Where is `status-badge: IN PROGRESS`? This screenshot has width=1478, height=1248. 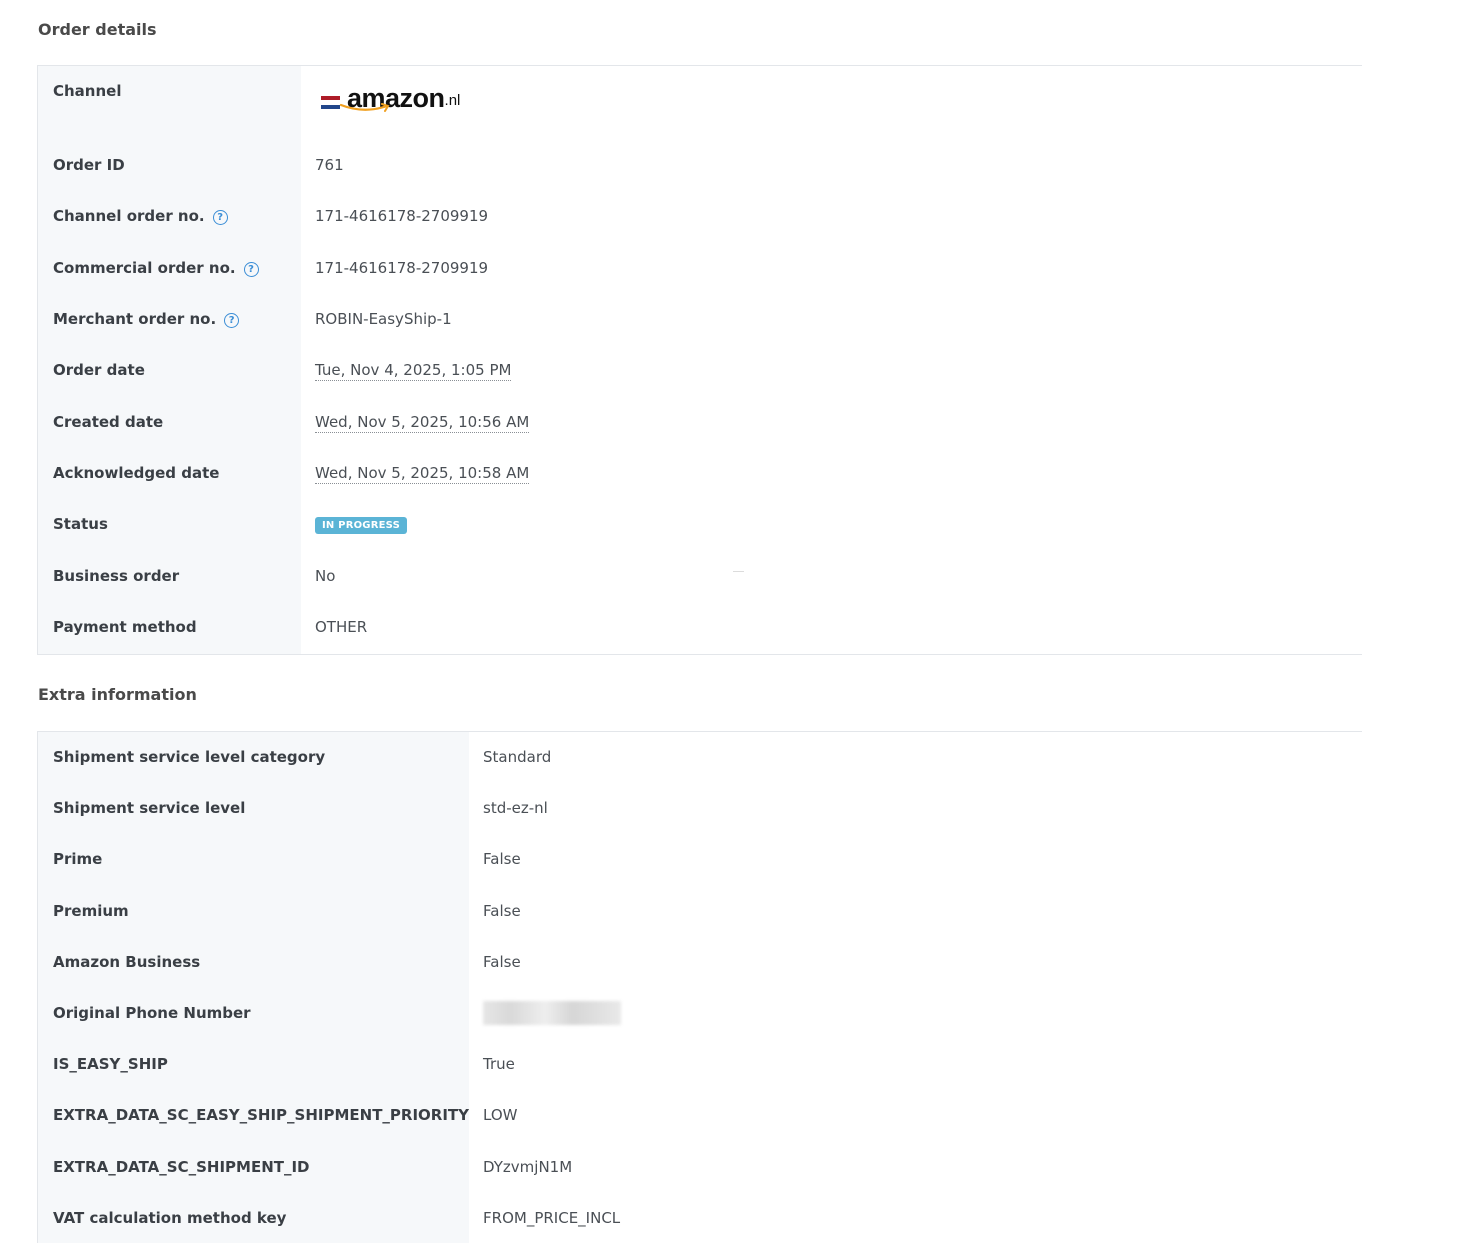
status-badge: IN PROGRESS is located at coordinates (361, 526).